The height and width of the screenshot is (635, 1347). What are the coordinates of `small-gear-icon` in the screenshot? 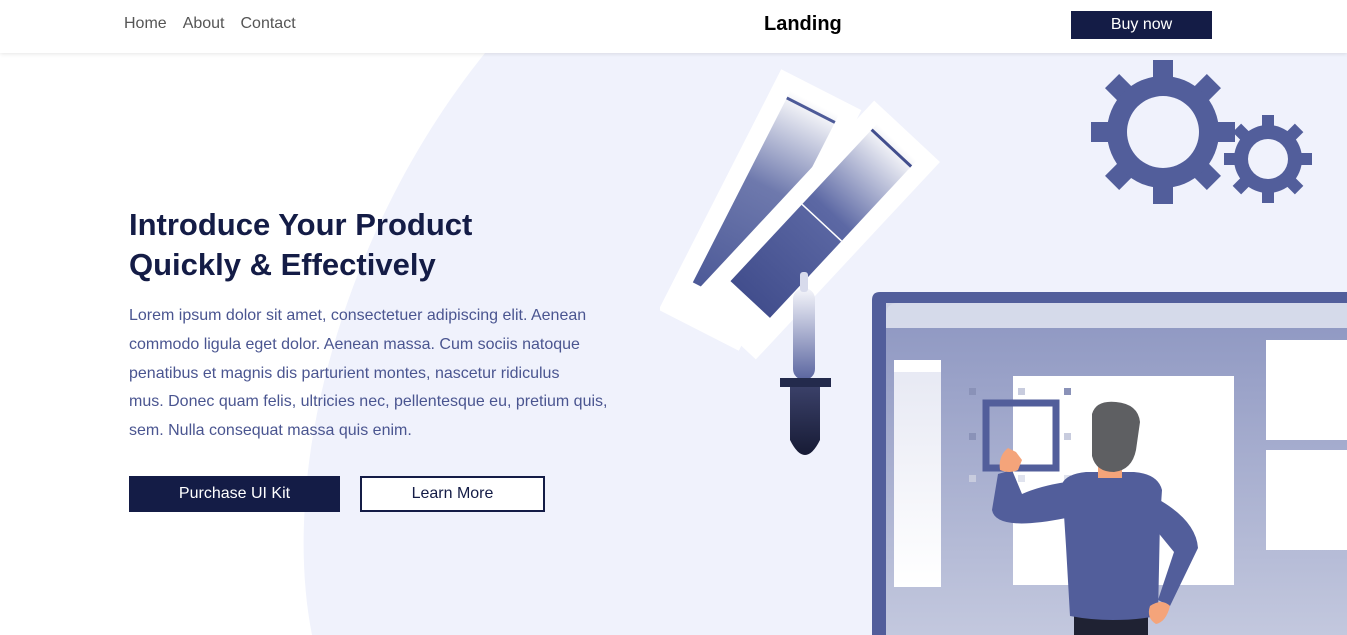 It's located at (1268, 159).